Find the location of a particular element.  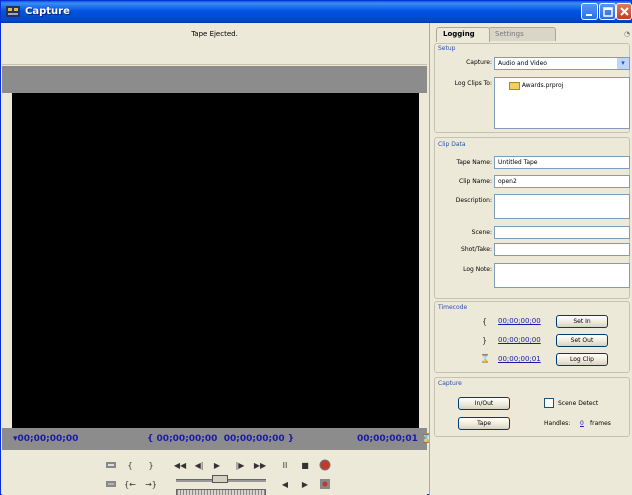

close-button is located at coordinates (624, 11).